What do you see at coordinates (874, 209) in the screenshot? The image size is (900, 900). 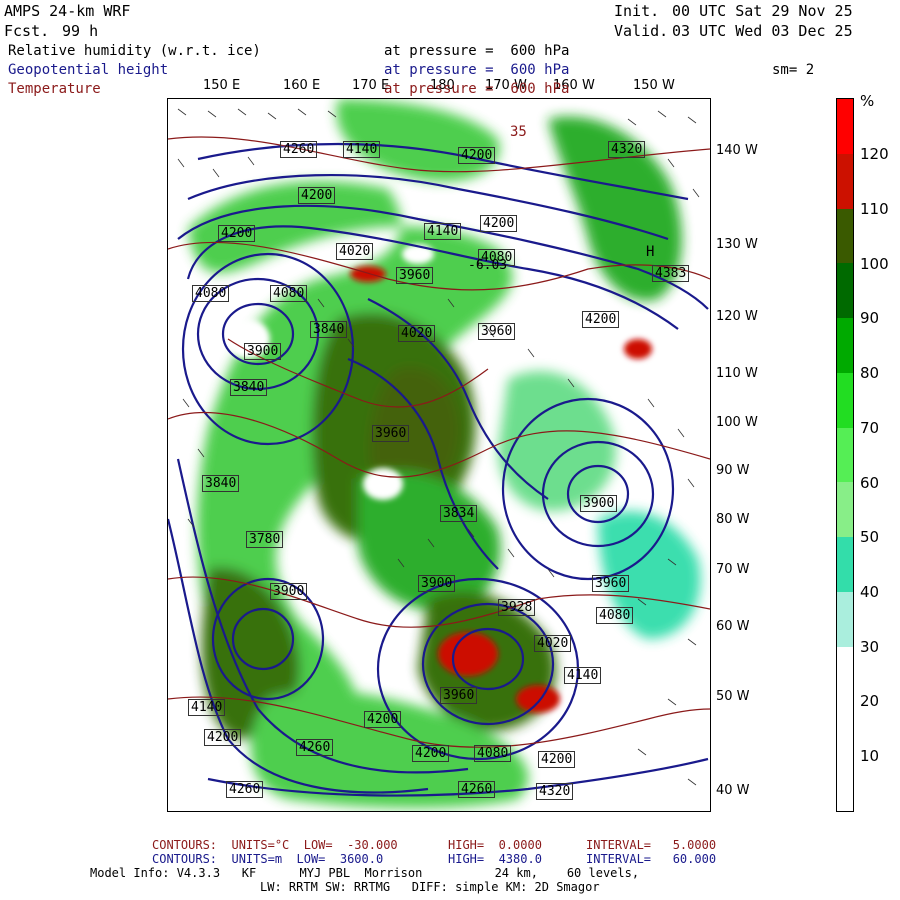 I see `colorbar-label: 110` at bounding box center [874, 209].